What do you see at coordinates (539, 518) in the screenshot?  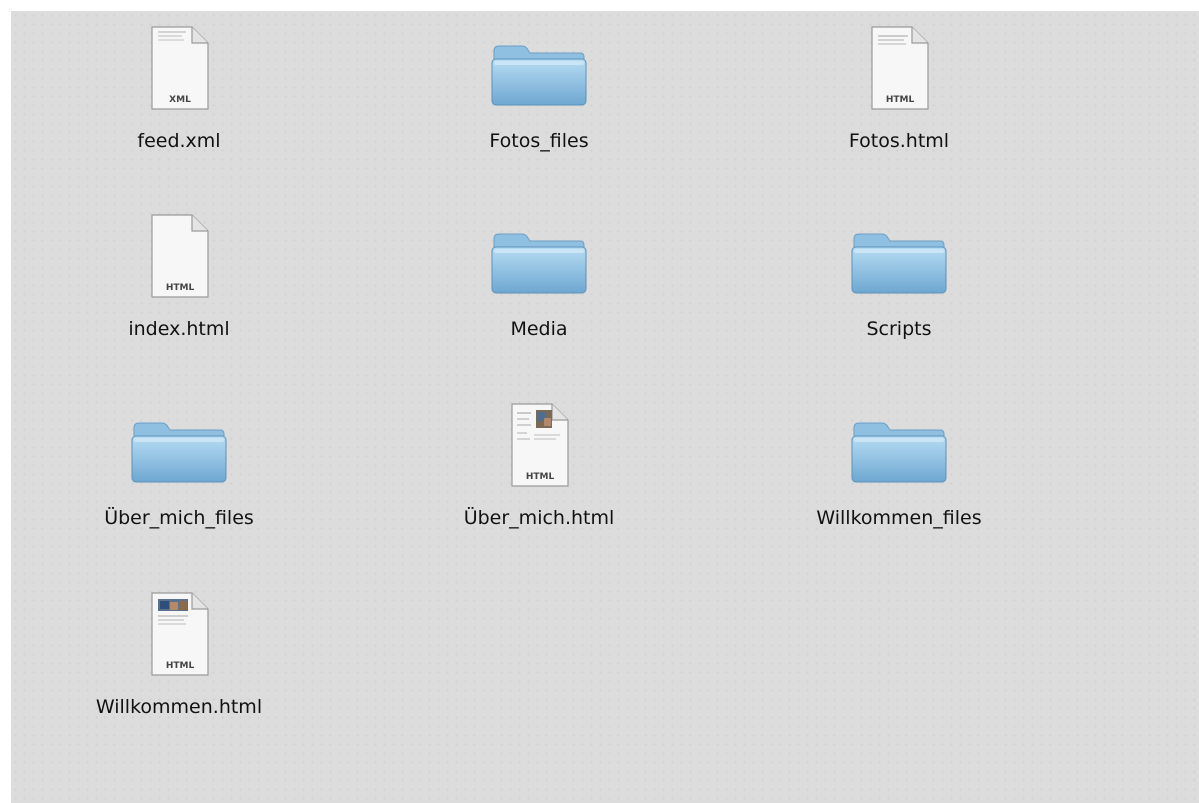 I see `file-label: Über_mich.html` at bounding box center [539, 518].